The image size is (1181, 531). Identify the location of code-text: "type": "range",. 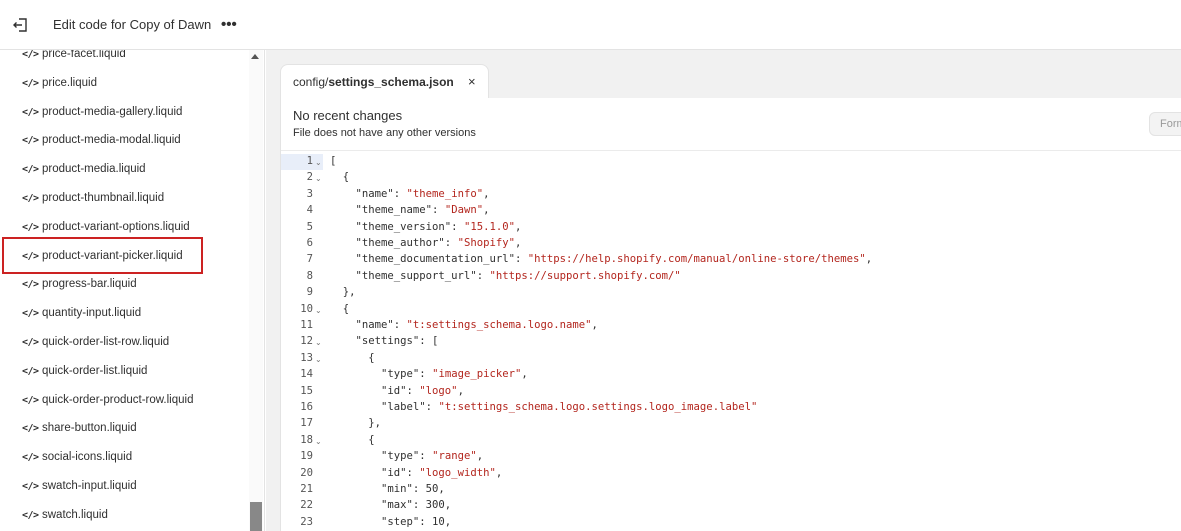
(407, 456).